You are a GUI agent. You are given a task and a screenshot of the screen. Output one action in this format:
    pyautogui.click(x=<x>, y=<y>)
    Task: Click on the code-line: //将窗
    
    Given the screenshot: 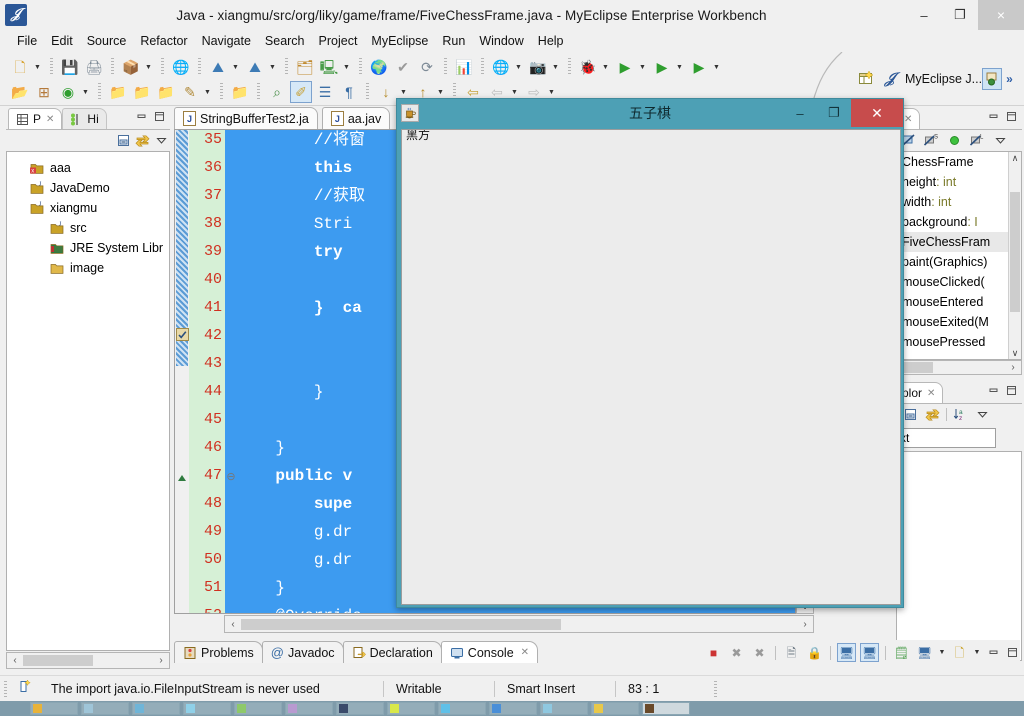 What is the action you would take?
    pyautogui.click(x=301, y=142)
    